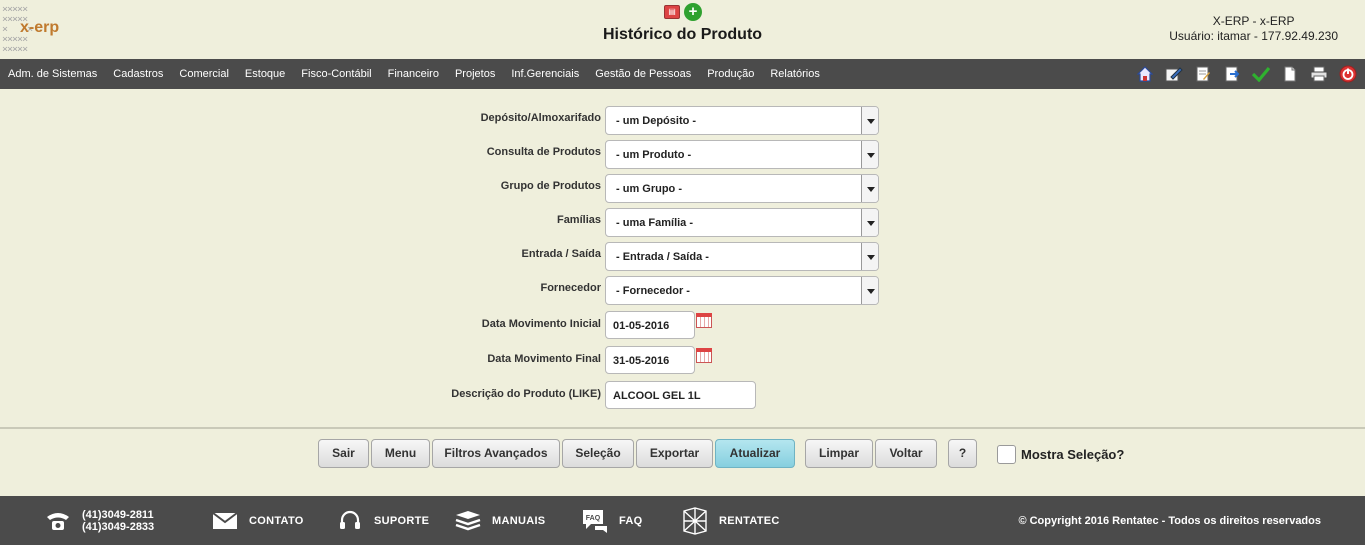 This screenshot has height=545, width=1365. What do you see at coordinates (682, 428) in the screenshot?
I see `divider` at bounding box center [682, 428].